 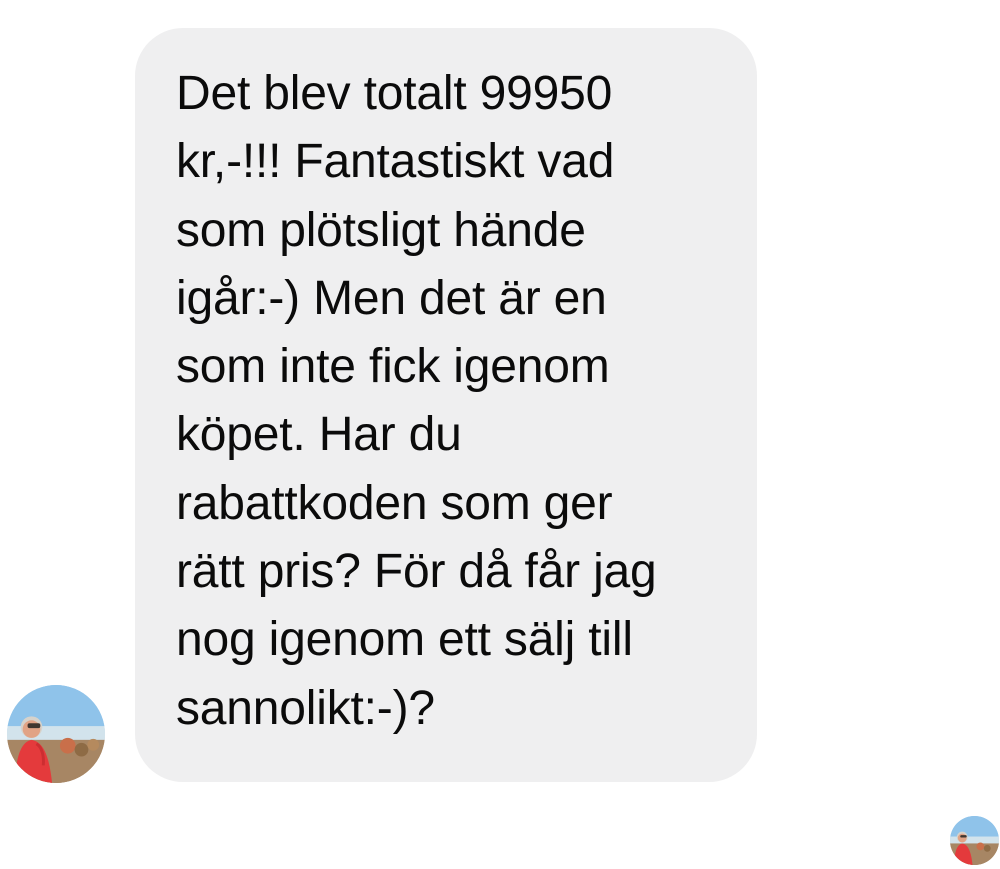 What do you see at coordinates (394, 93) in the screenshot?
I see `message-line: Det blev totalt 99950` at bounding box center [394, 93].